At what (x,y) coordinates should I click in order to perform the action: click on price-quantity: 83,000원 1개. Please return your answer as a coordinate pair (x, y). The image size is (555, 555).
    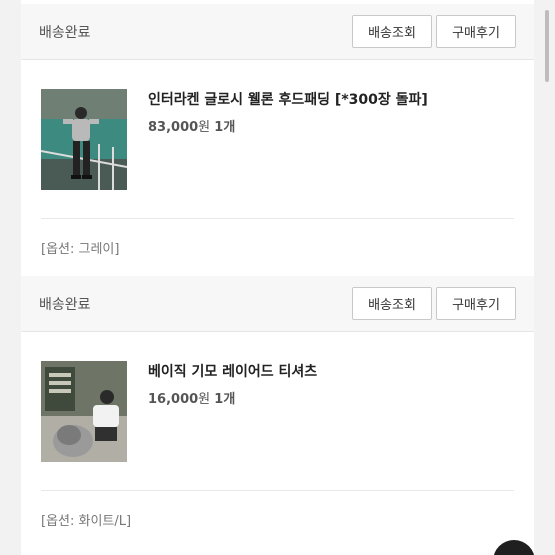
    Looking at the image, I should click on (191, 125).